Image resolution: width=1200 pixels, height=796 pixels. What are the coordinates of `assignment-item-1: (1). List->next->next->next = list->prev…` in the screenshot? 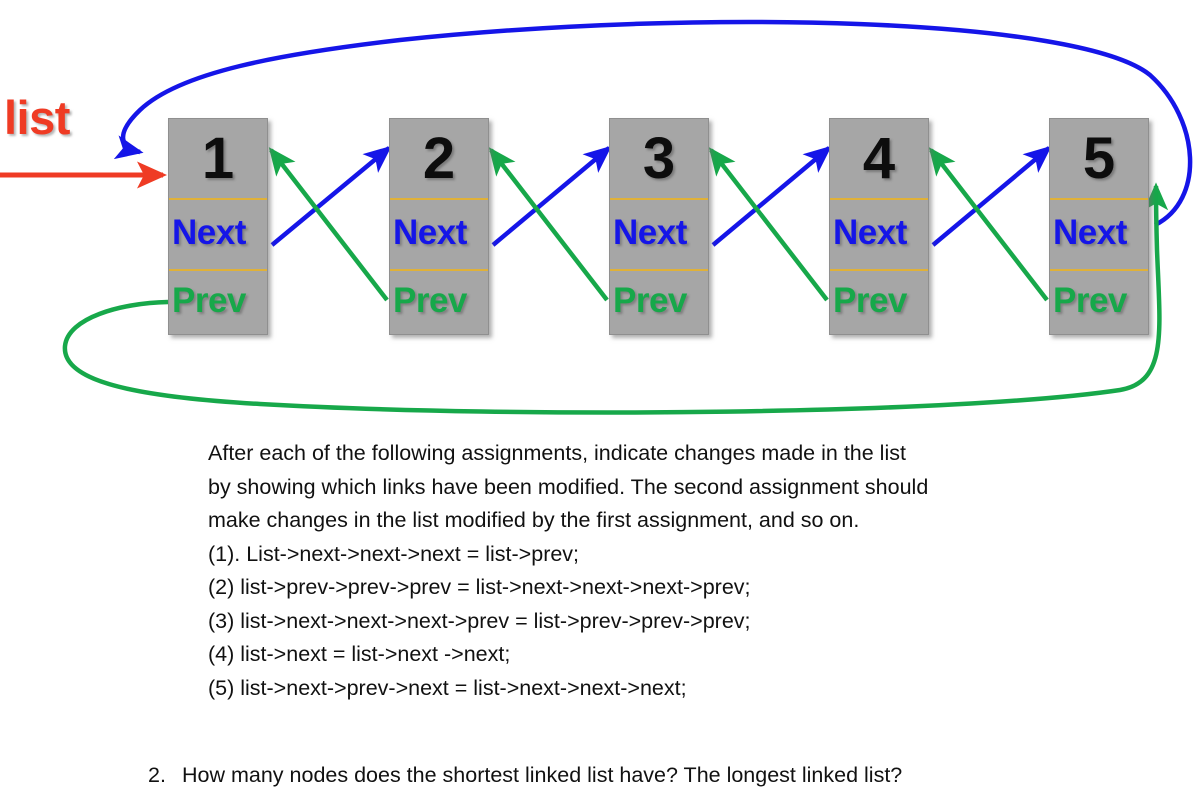 It's located at (394, 553).